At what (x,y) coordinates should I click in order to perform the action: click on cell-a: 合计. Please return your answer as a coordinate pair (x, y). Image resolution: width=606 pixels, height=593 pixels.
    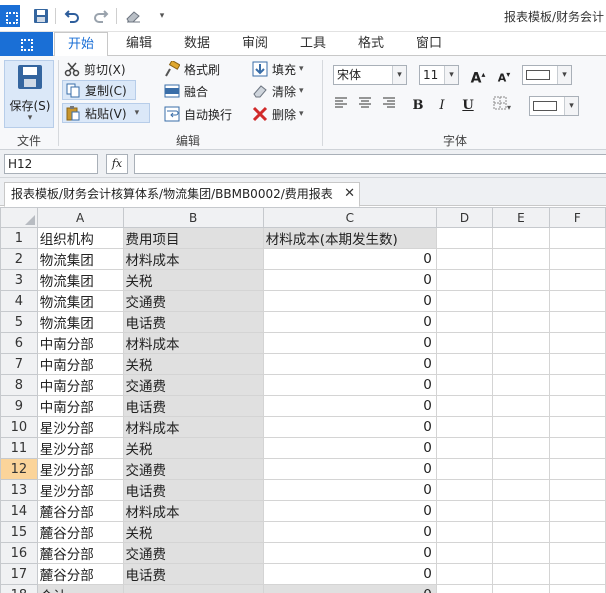
    Looking at the image, I should click on (80, 588).